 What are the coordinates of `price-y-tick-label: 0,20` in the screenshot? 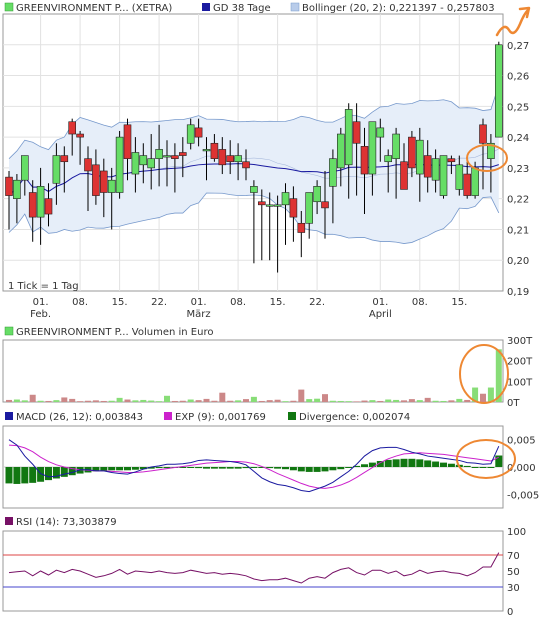 It's located at (518, 261).